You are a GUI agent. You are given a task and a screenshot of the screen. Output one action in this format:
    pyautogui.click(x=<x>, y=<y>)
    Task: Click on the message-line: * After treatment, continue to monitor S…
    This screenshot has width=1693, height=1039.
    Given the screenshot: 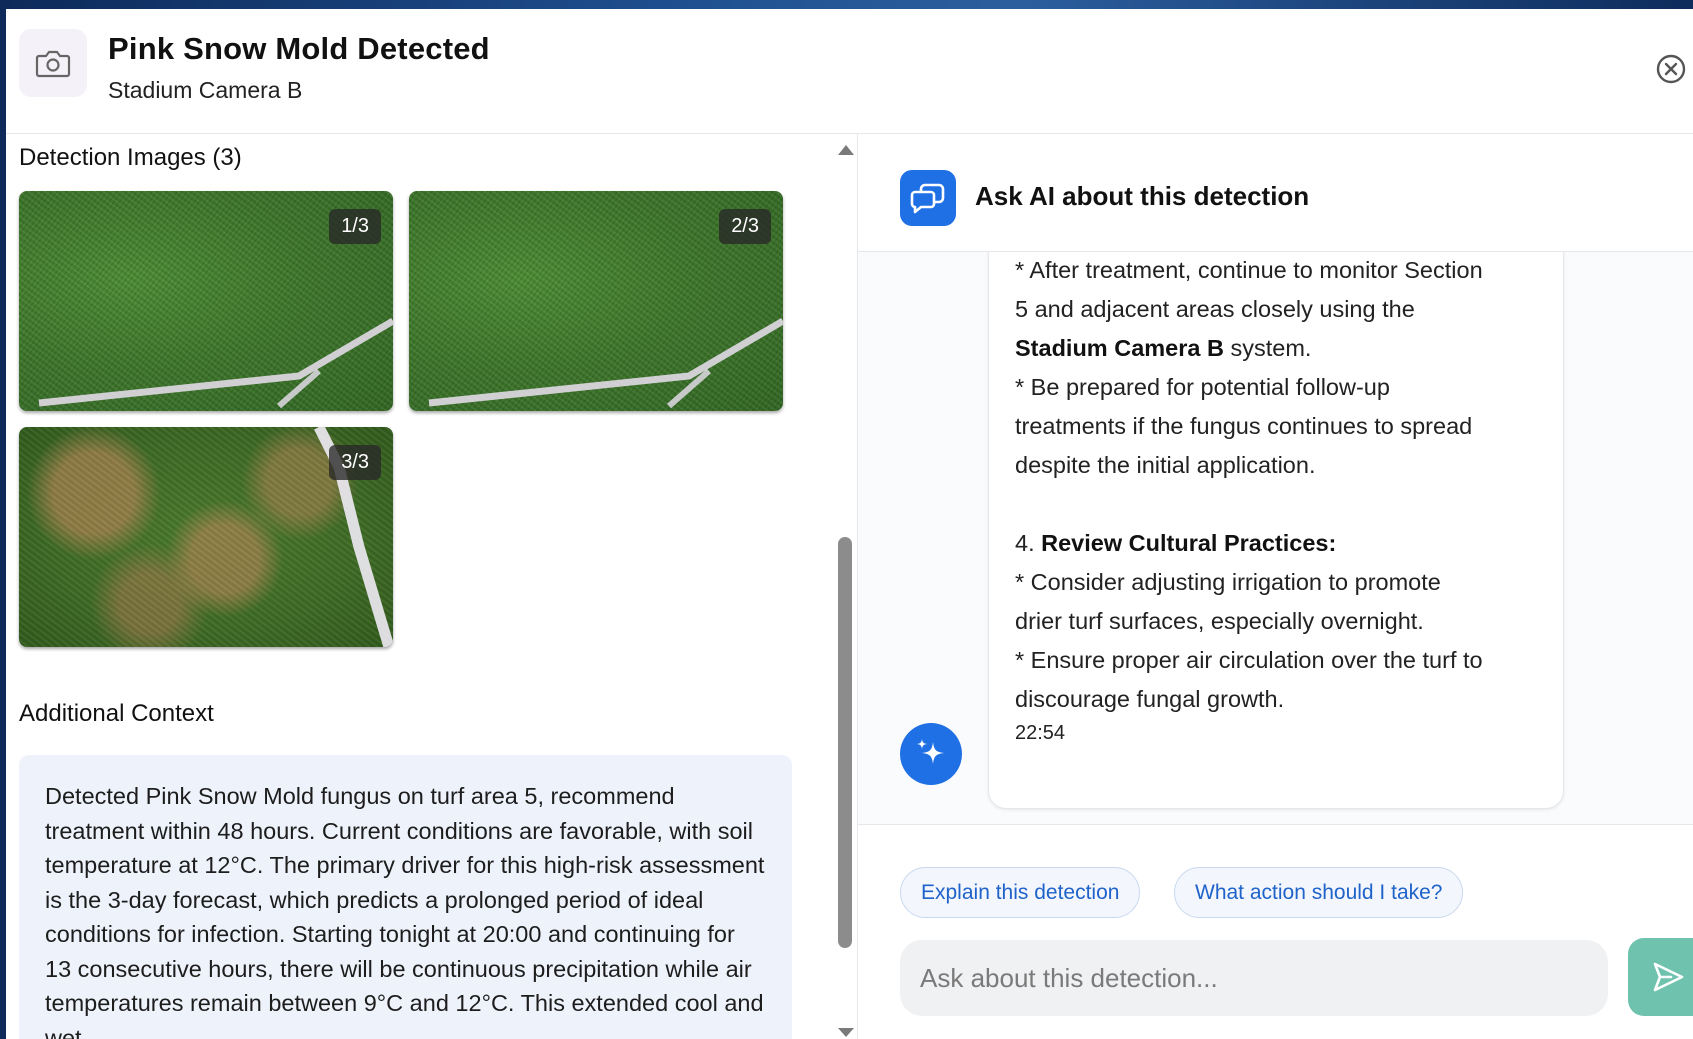 What is the action you would take?
    pyautogui.click(x=1249, y=270)
    